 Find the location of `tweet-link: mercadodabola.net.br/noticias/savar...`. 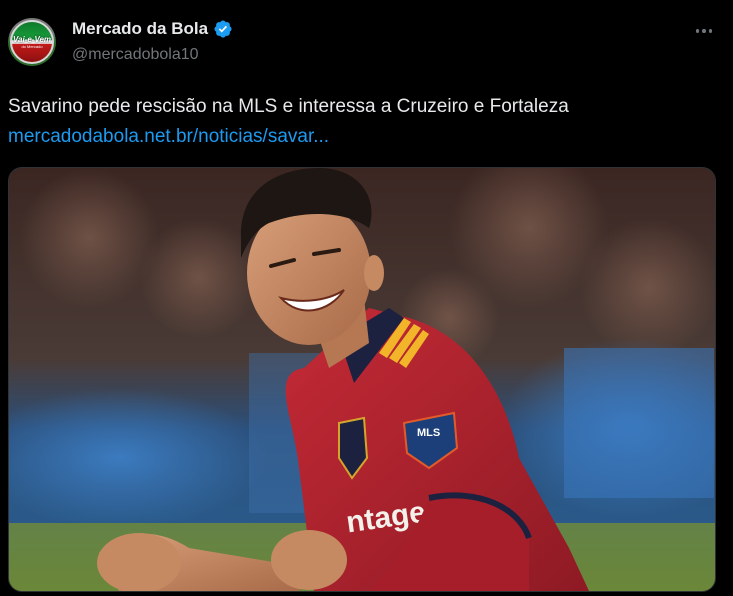

tweet-link: mercadodabola.net.br/noticias/savar... is located at coordinates (168, 137).